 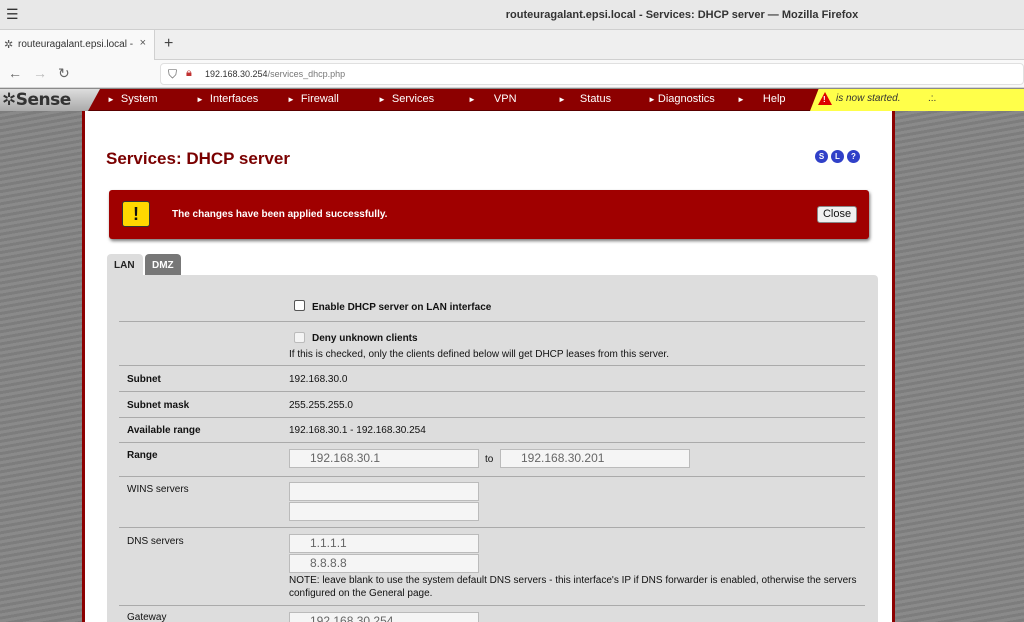 I want to click on close-tab-icon: ×, so click(x=143, y=43).